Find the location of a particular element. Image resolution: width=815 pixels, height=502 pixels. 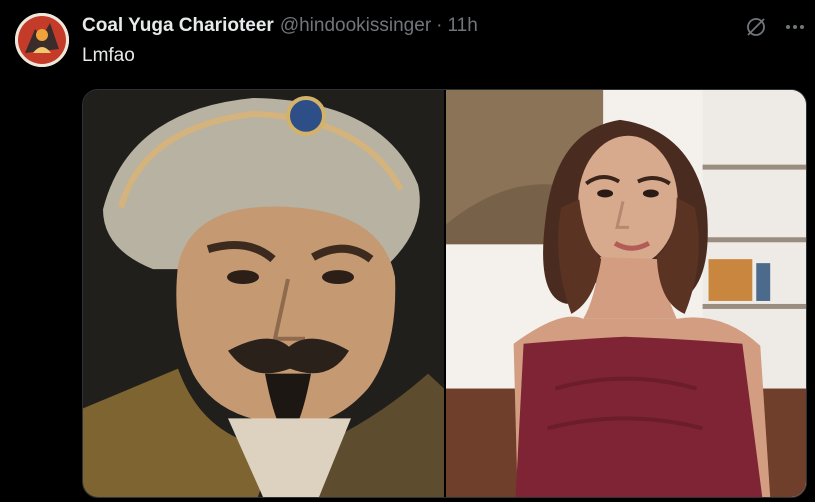

display-name: Coal Yuga Charioteer is located at coordinates (178, 26).